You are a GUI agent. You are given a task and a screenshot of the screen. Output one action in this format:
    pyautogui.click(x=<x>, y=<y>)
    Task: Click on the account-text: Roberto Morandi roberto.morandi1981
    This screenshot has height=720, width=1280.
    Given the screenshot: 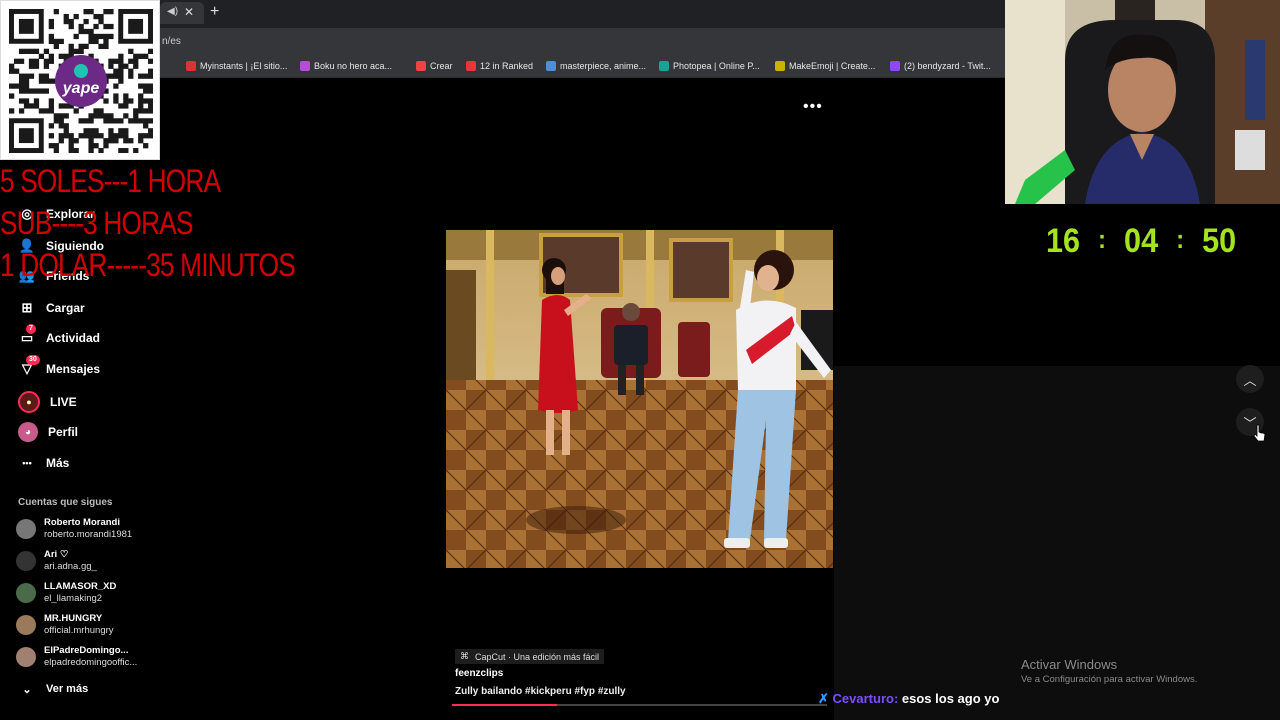 What is the action you would take?
    pyautogui.click(x=88, y=529)
    